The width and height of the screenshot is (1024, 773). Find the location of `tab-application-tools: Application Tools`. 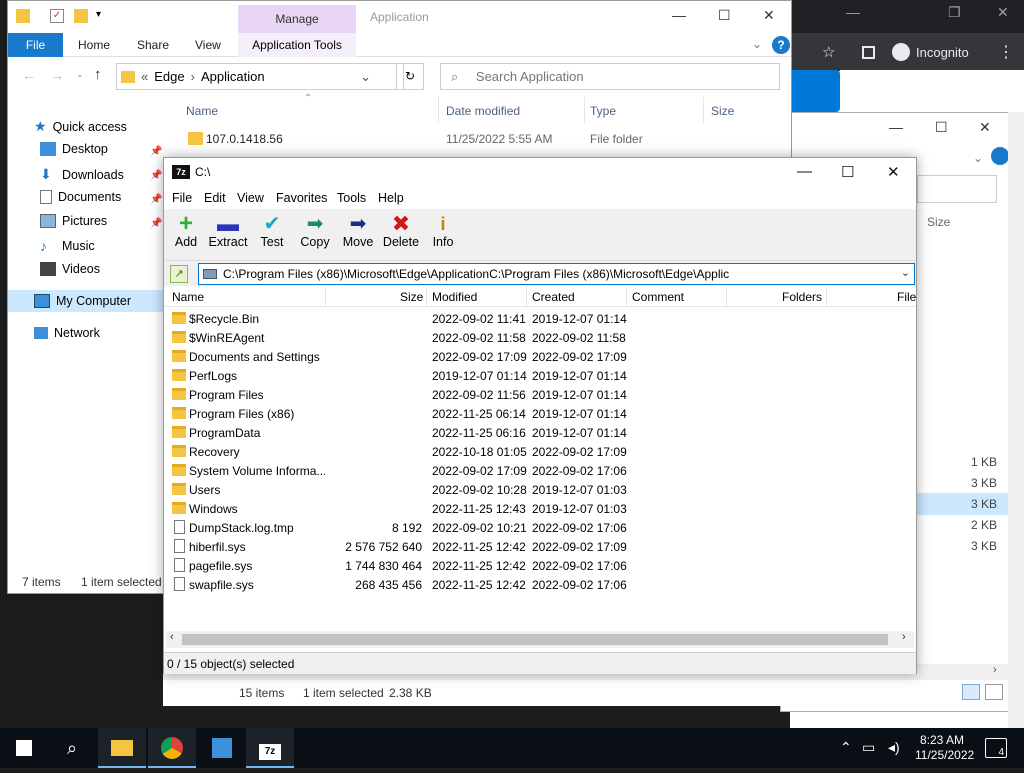

tab-application-tools: Application Tools is located at coordinates (297, 45).